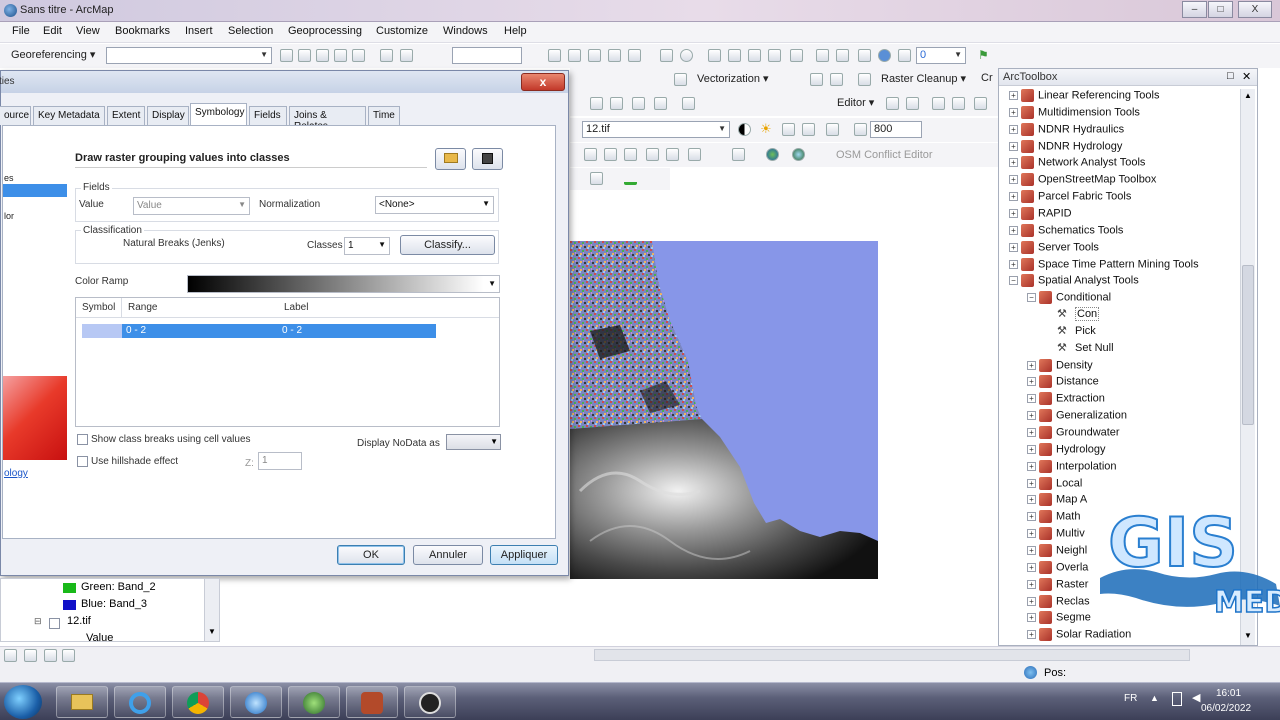  I want to click on tool-f-icon, so click(694, 154).